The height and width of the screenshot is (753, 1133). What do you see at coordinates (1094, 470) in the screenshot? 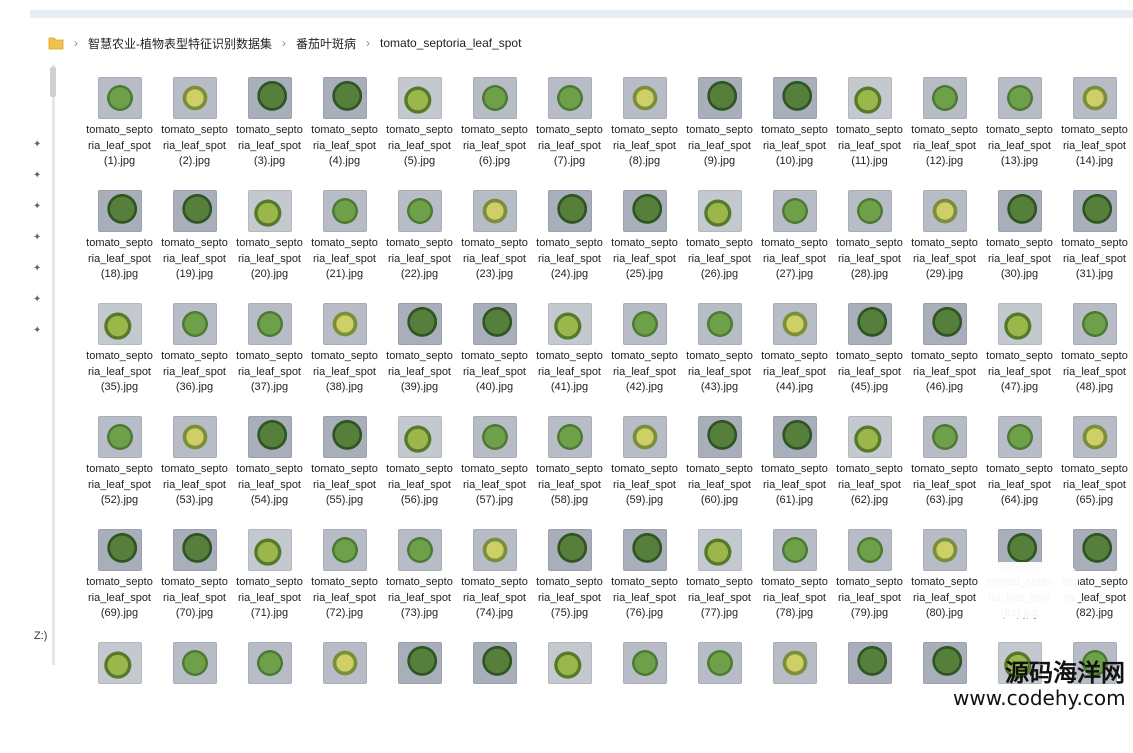
I see `file-item: tomato_septoria_leaf_spot(65).jpg` at bounding box center [1094, 470].